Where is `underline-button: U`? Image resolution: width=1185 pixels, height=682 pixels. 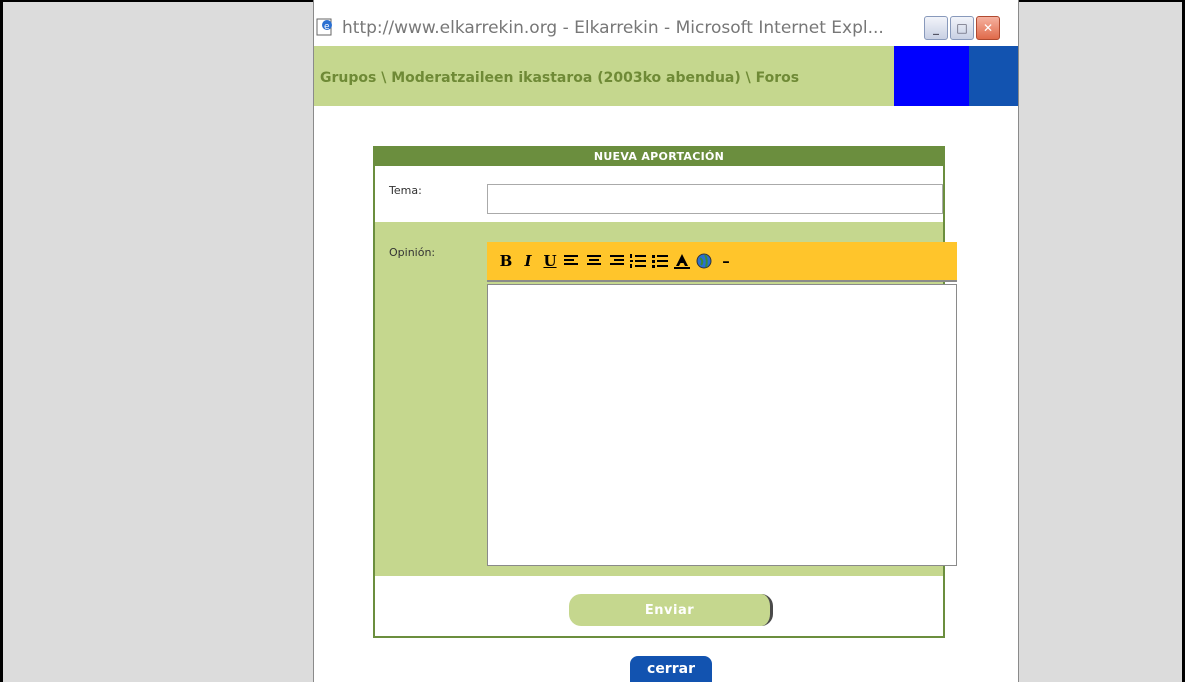 underline-button: U is located at coordinates (550, 261).